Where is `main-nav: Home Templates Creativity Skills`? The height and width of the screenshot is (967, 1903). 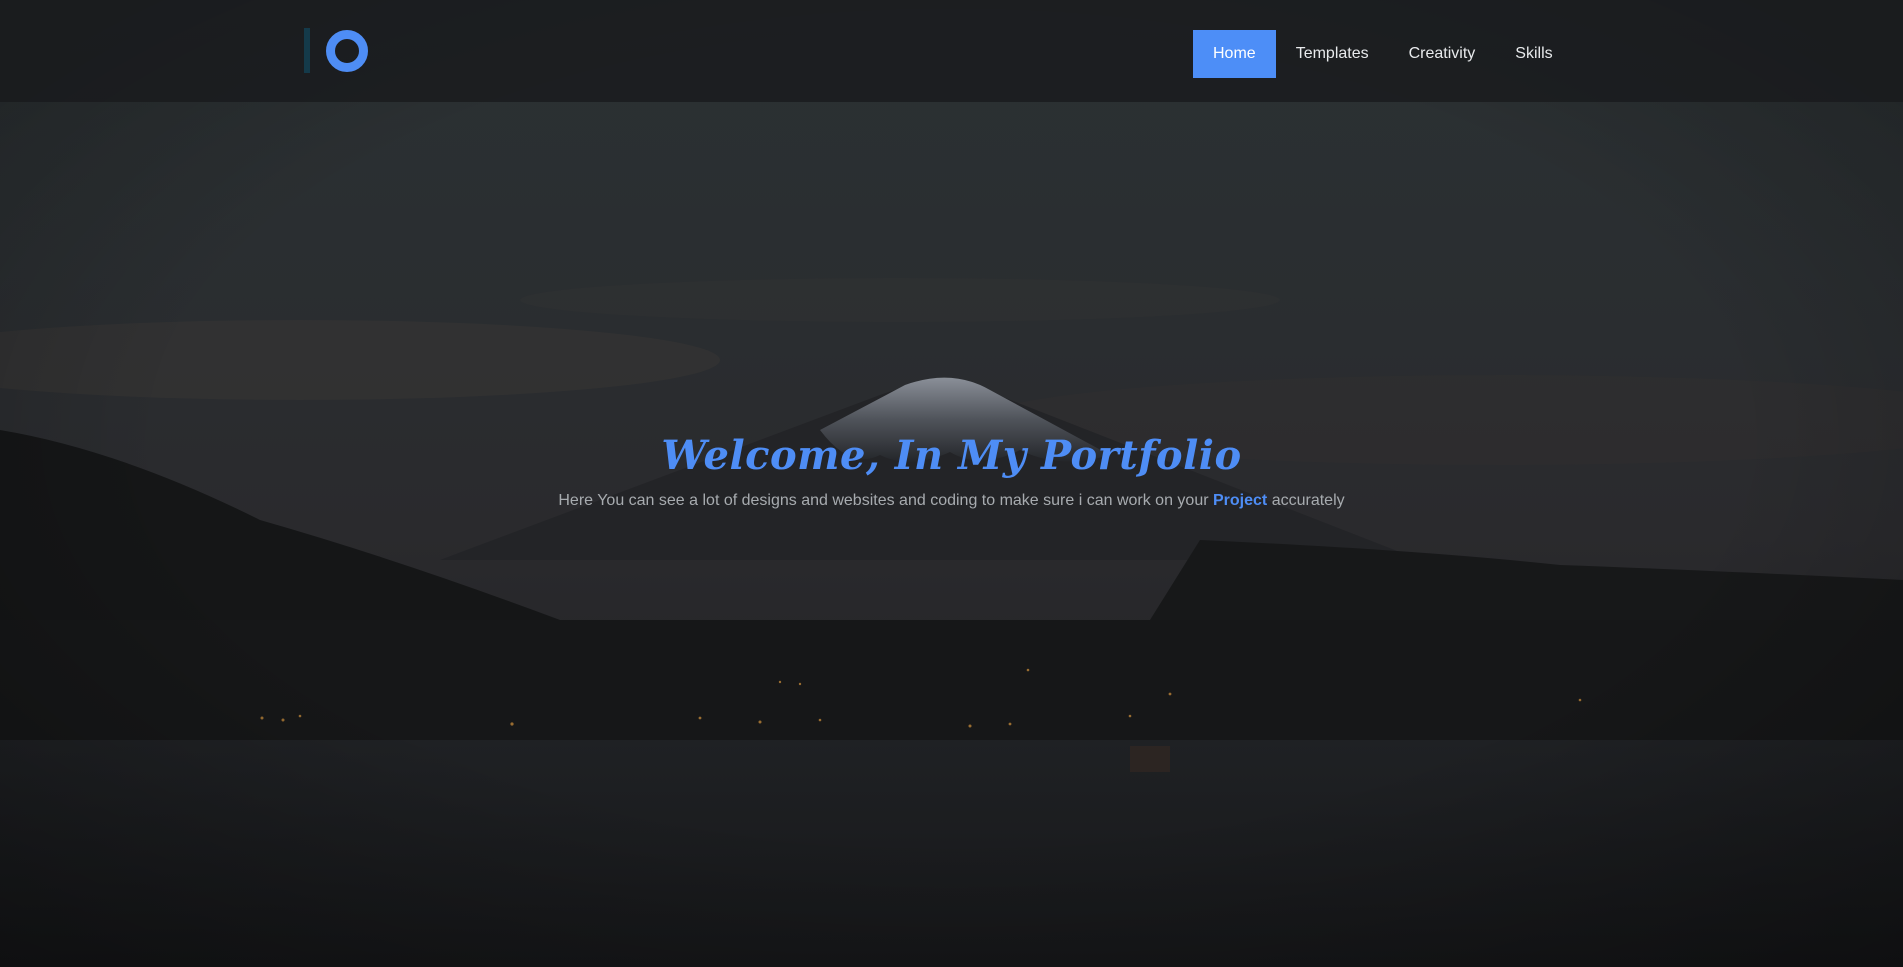
main-nav: Home Templates Creativity Skills is located at coordinates (1383, 54).